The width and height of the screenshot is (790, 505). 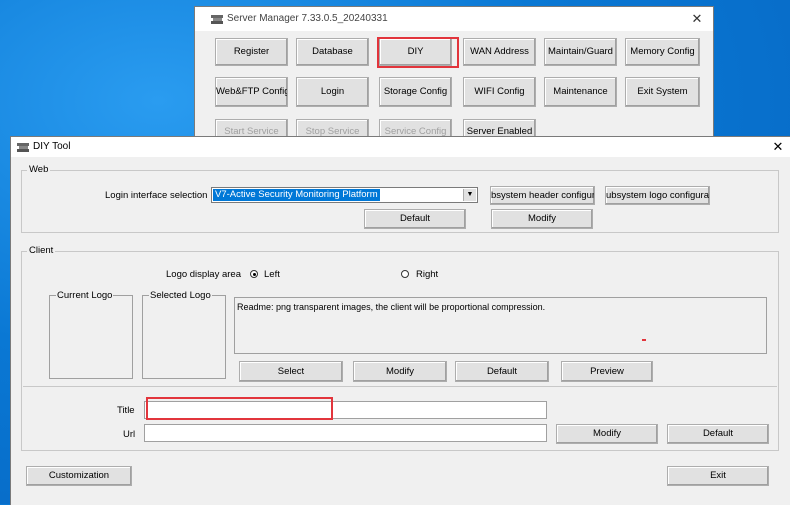 What do you see at coordinates (251, 52) in the screenshot?
I see `register-button: Register` at bounding box center [251, 52].